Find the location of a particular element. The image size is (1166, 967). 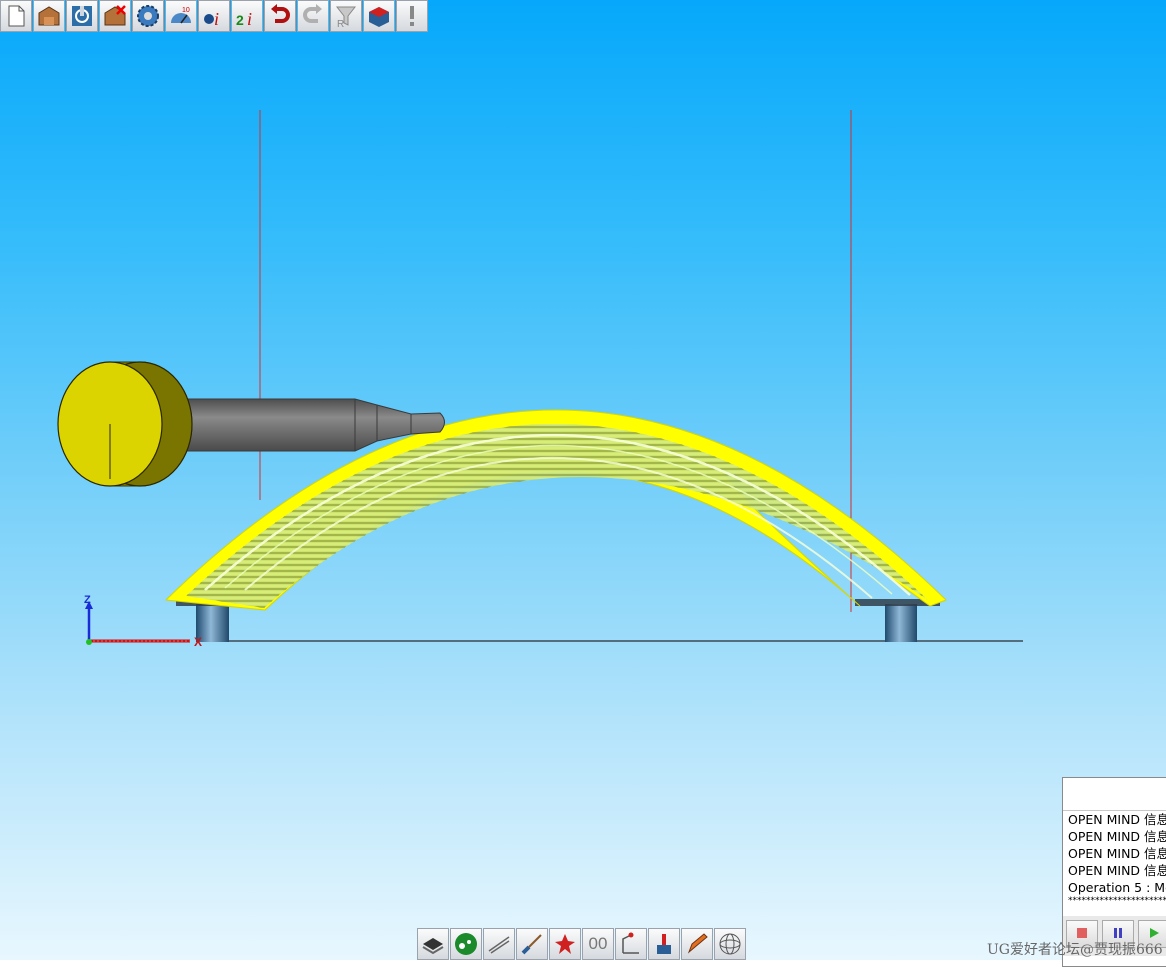

pencil-button is located at coordinates (697, 944).